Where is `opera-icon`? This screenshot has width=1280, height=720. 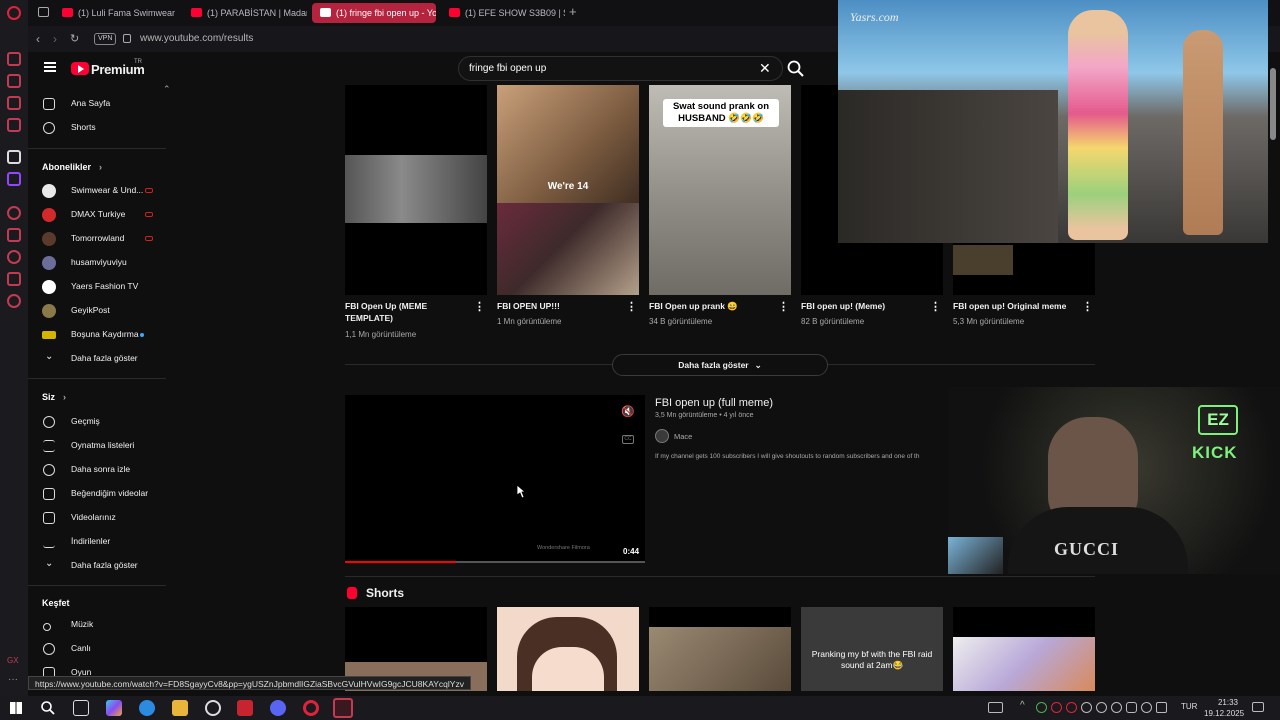
opera-icon is located at coordinates (311, 708).